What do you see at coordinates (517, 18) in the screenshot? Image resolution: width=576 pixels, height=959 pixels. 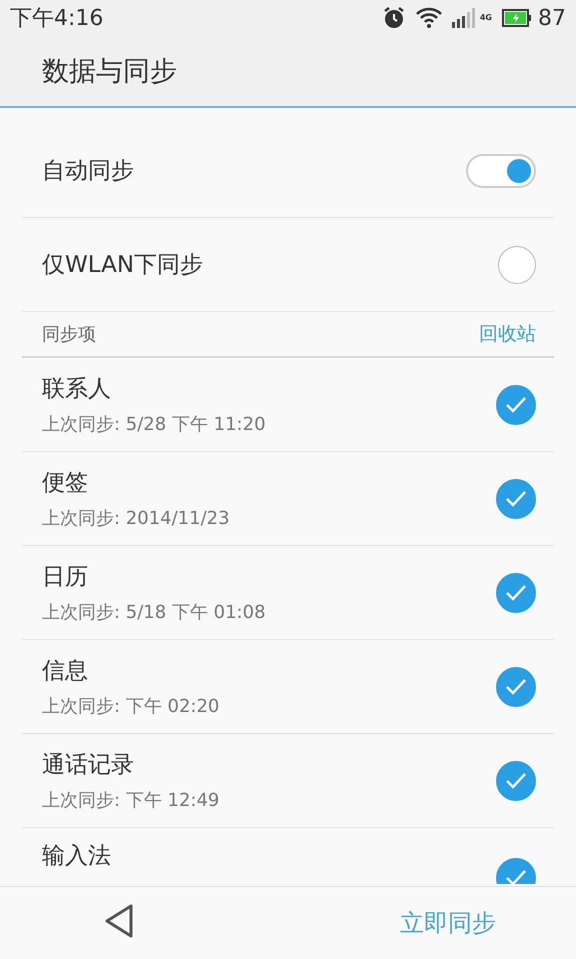 I see `battery-icon` at bounding box center [517, 18].